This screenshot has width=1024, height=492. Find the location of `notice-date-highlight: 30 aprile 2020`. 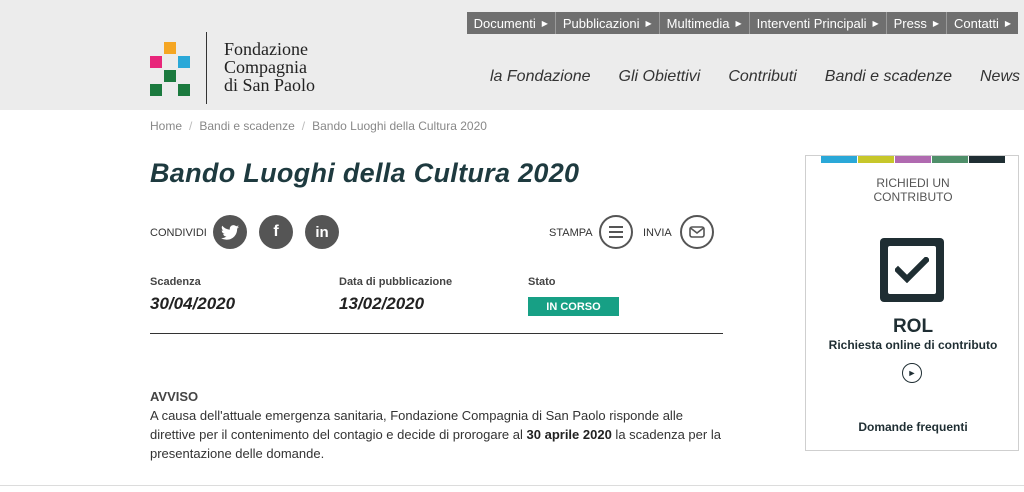

notice-date-highlight: 30 aprile 2020 is located at coordinates (569, 434).